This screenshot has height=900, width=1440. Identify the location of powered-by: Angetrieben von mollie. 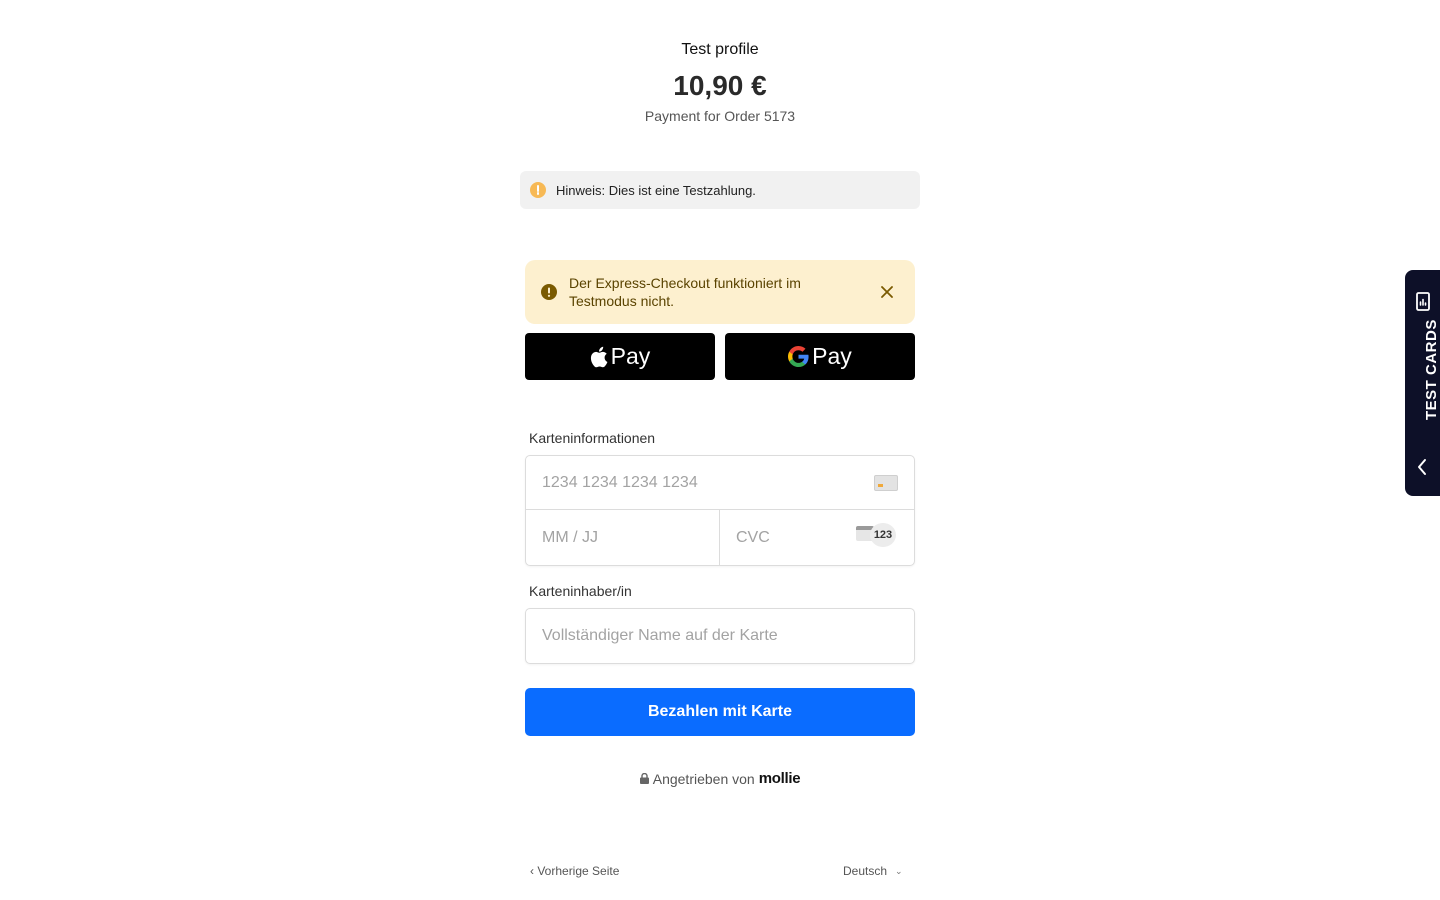
(720, 778).